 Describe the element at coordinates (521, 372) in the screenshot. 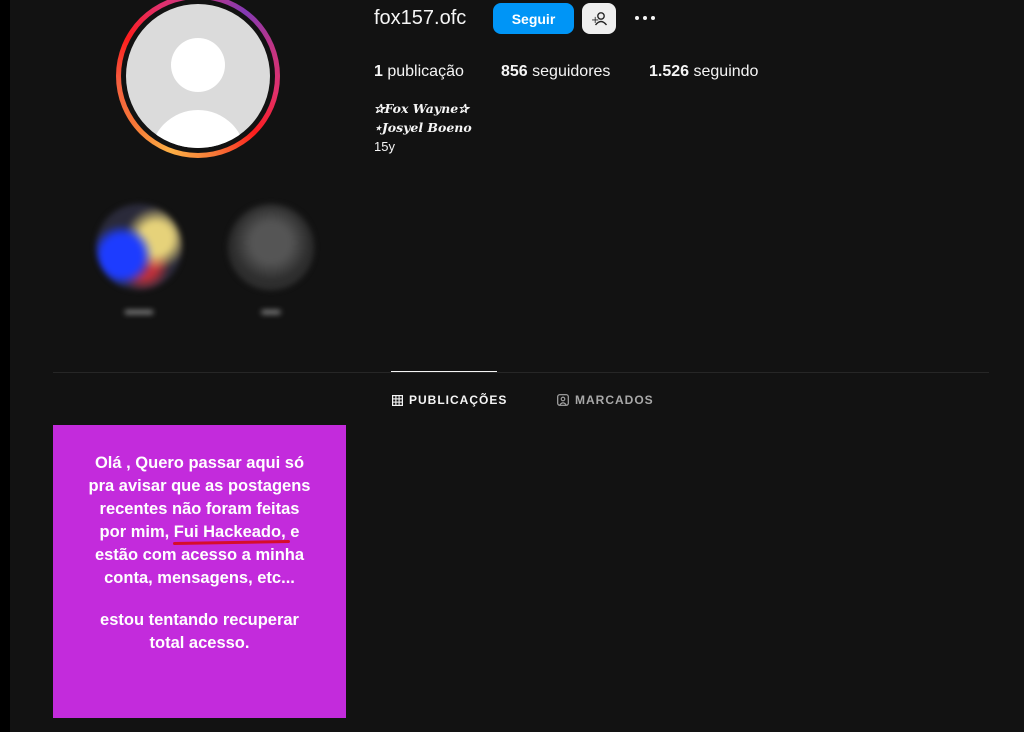

I see `tabs-divider` at that location.